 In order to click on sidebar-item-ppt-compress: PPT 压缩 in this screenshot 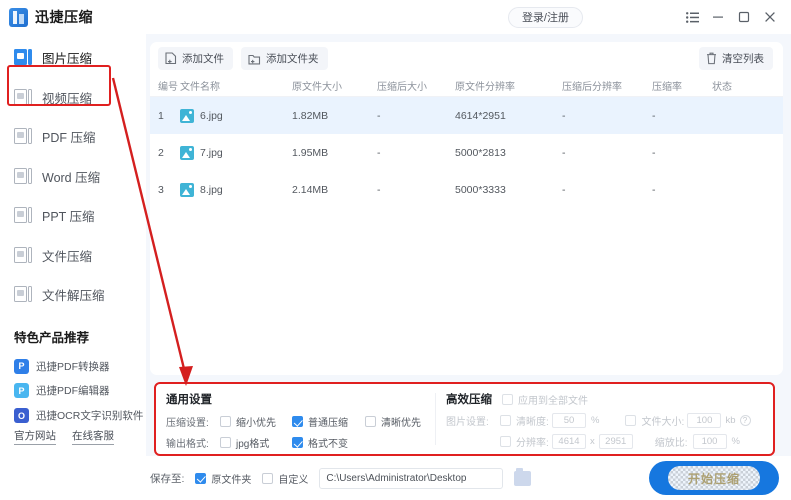, I will do `click(73, 216)`.